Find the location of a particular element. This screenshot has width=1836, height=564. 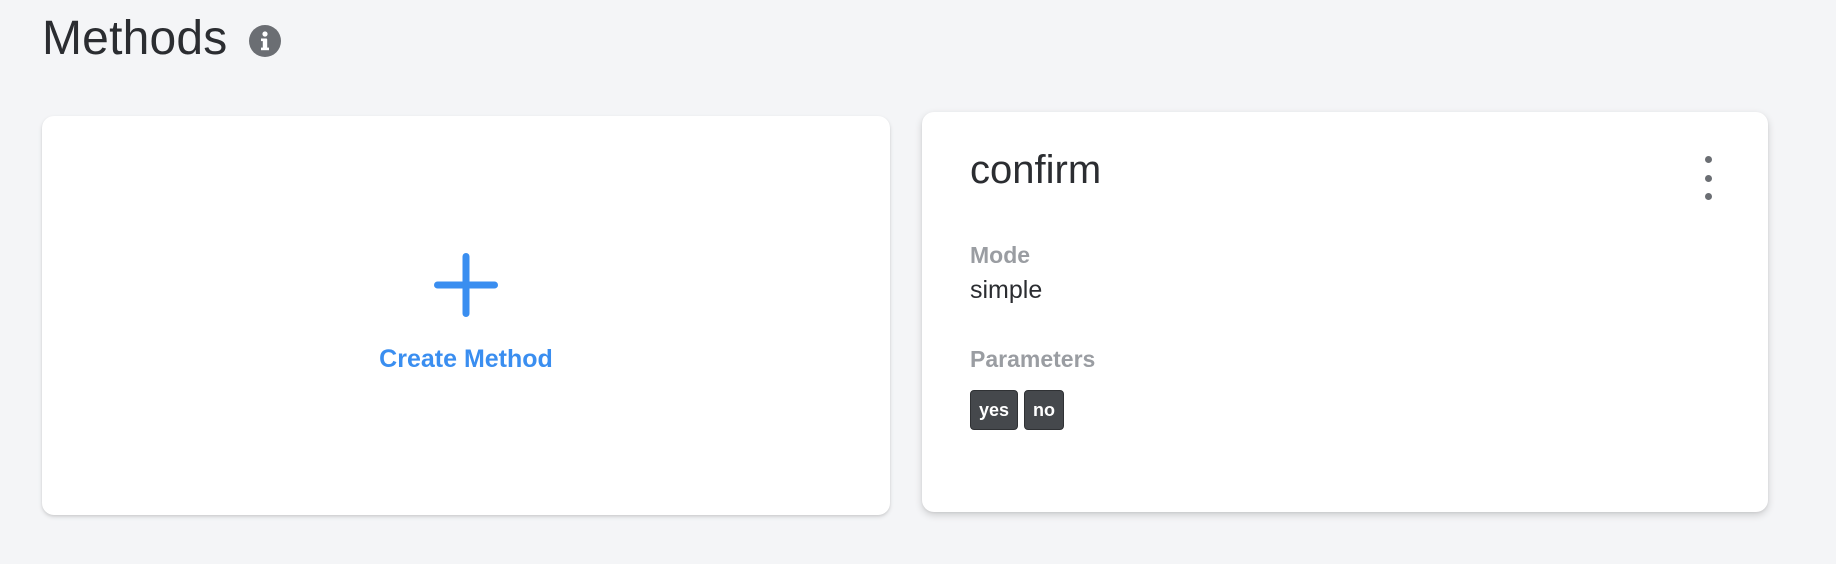

mode-label: Mode is located at coordinates (1000, 255).